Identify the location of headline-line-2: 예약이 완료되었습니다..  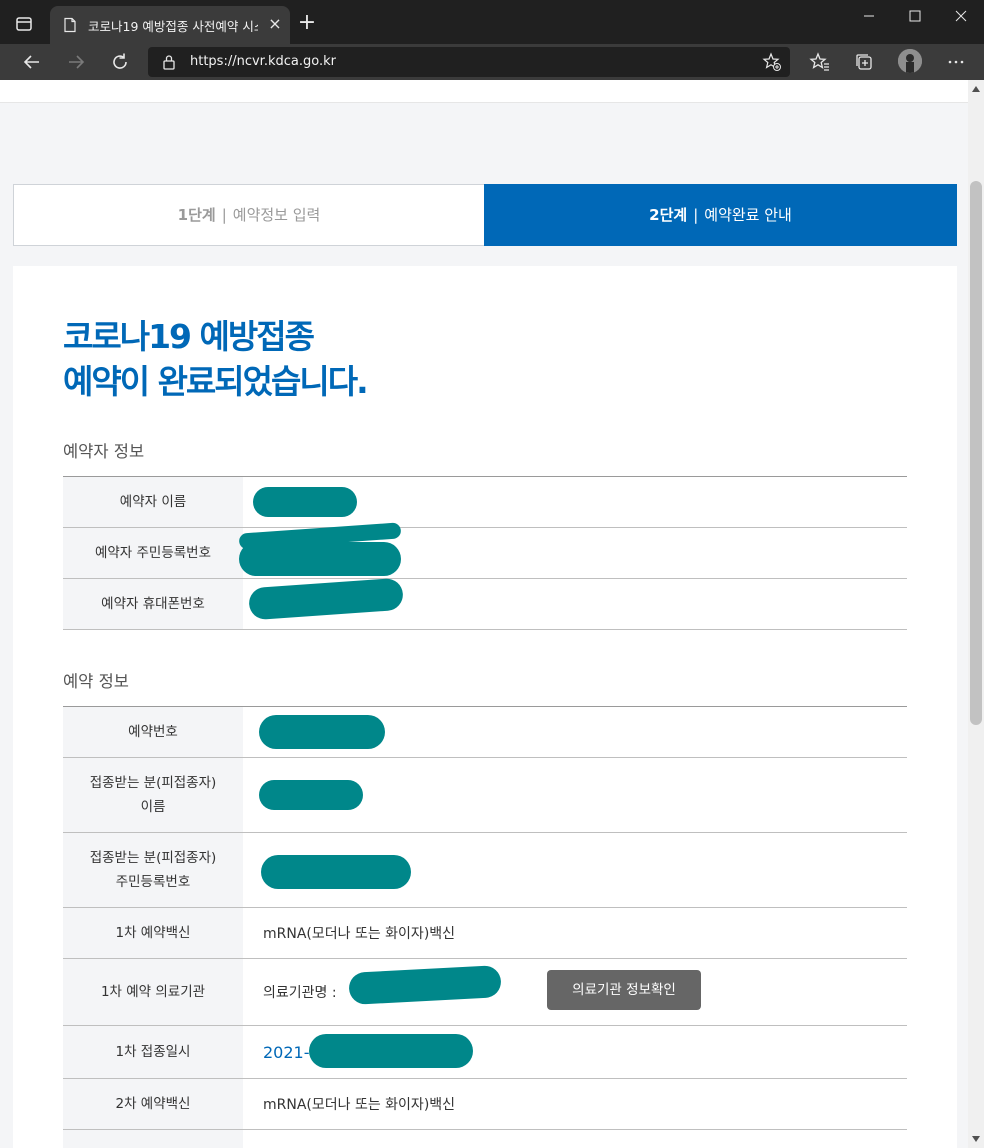
(216, 381).